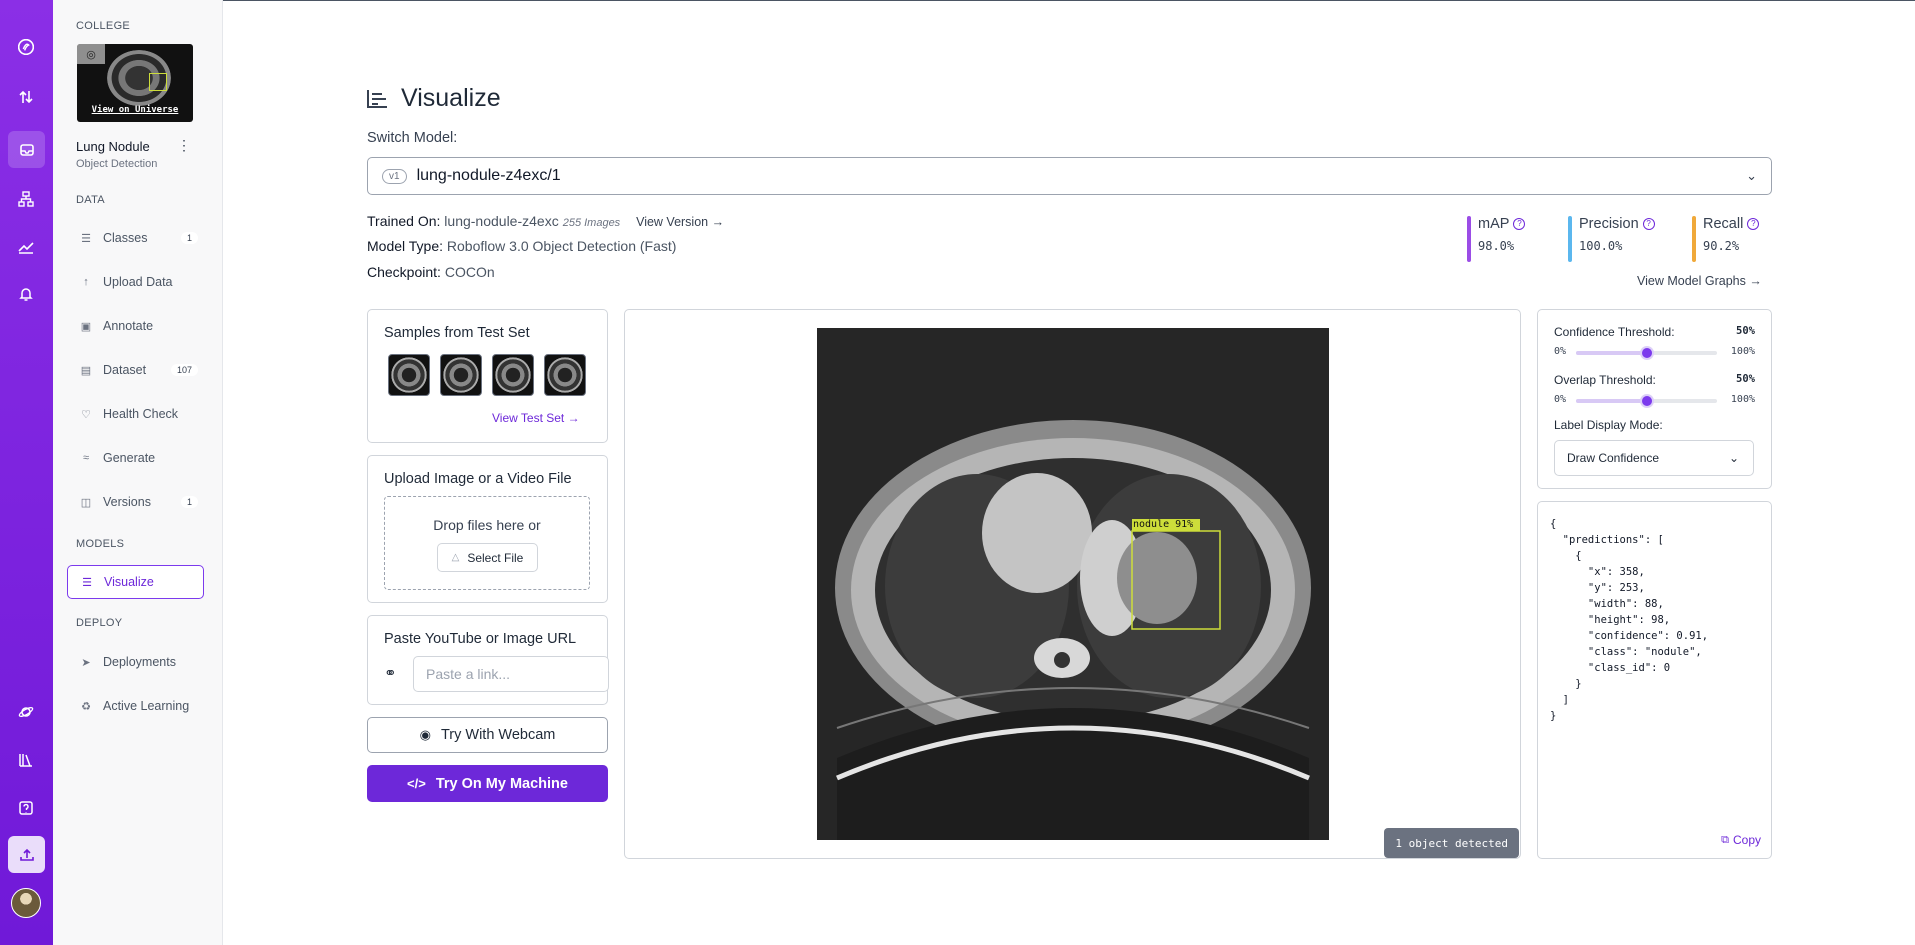 The width and height of the screenshot is (1915, 945). Describe the element at coordinates (158, 82) in the screenshot. I see `thumbnail-detection-box` at that location.